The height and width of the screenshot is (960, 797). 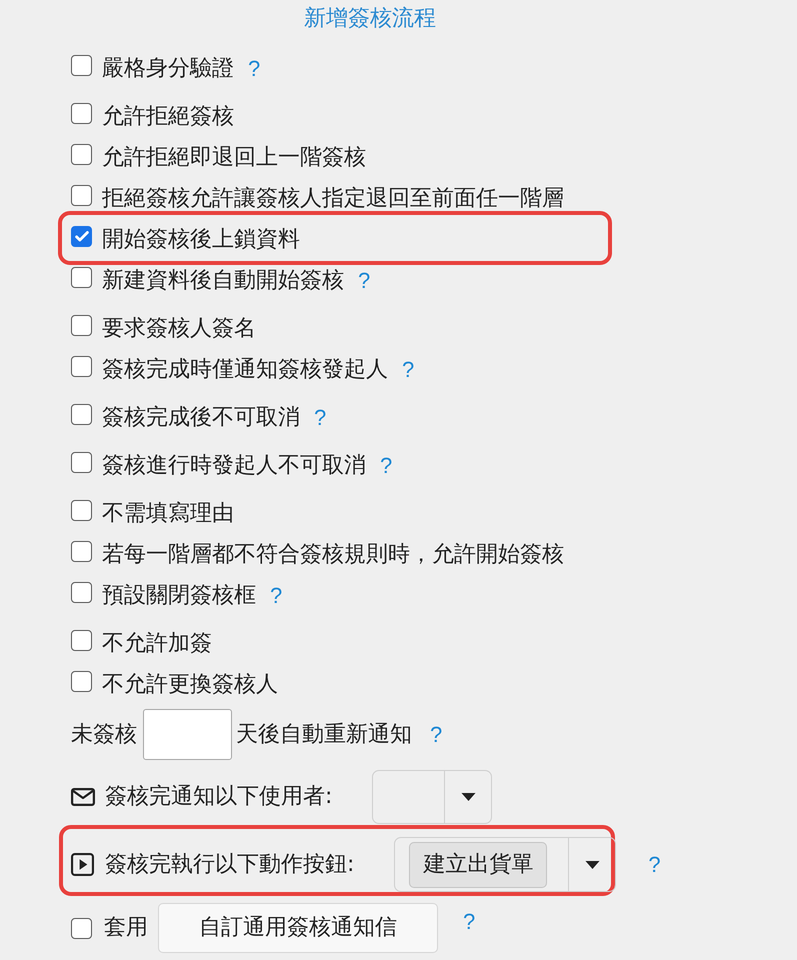 I want to click on option-label: 開始簽核後上鎖資料, so click(x=201, y=239).